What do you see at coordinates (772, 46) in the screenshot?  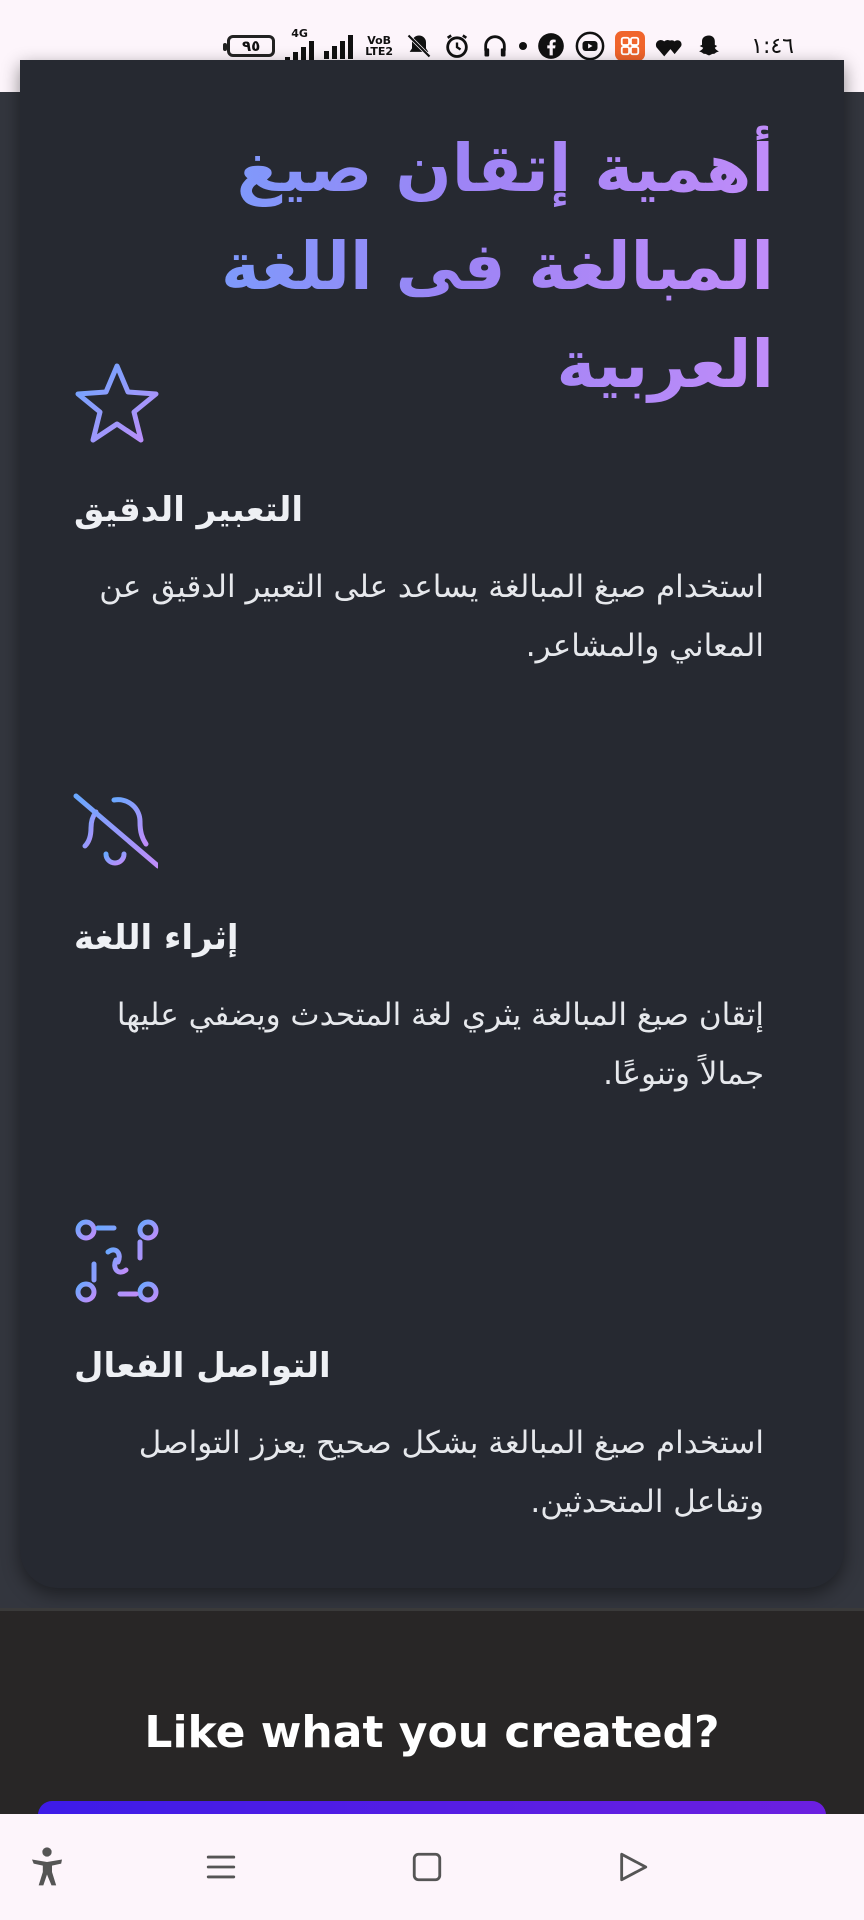 I see `clock: ١:٤٦` at bounding box center [772, 46].